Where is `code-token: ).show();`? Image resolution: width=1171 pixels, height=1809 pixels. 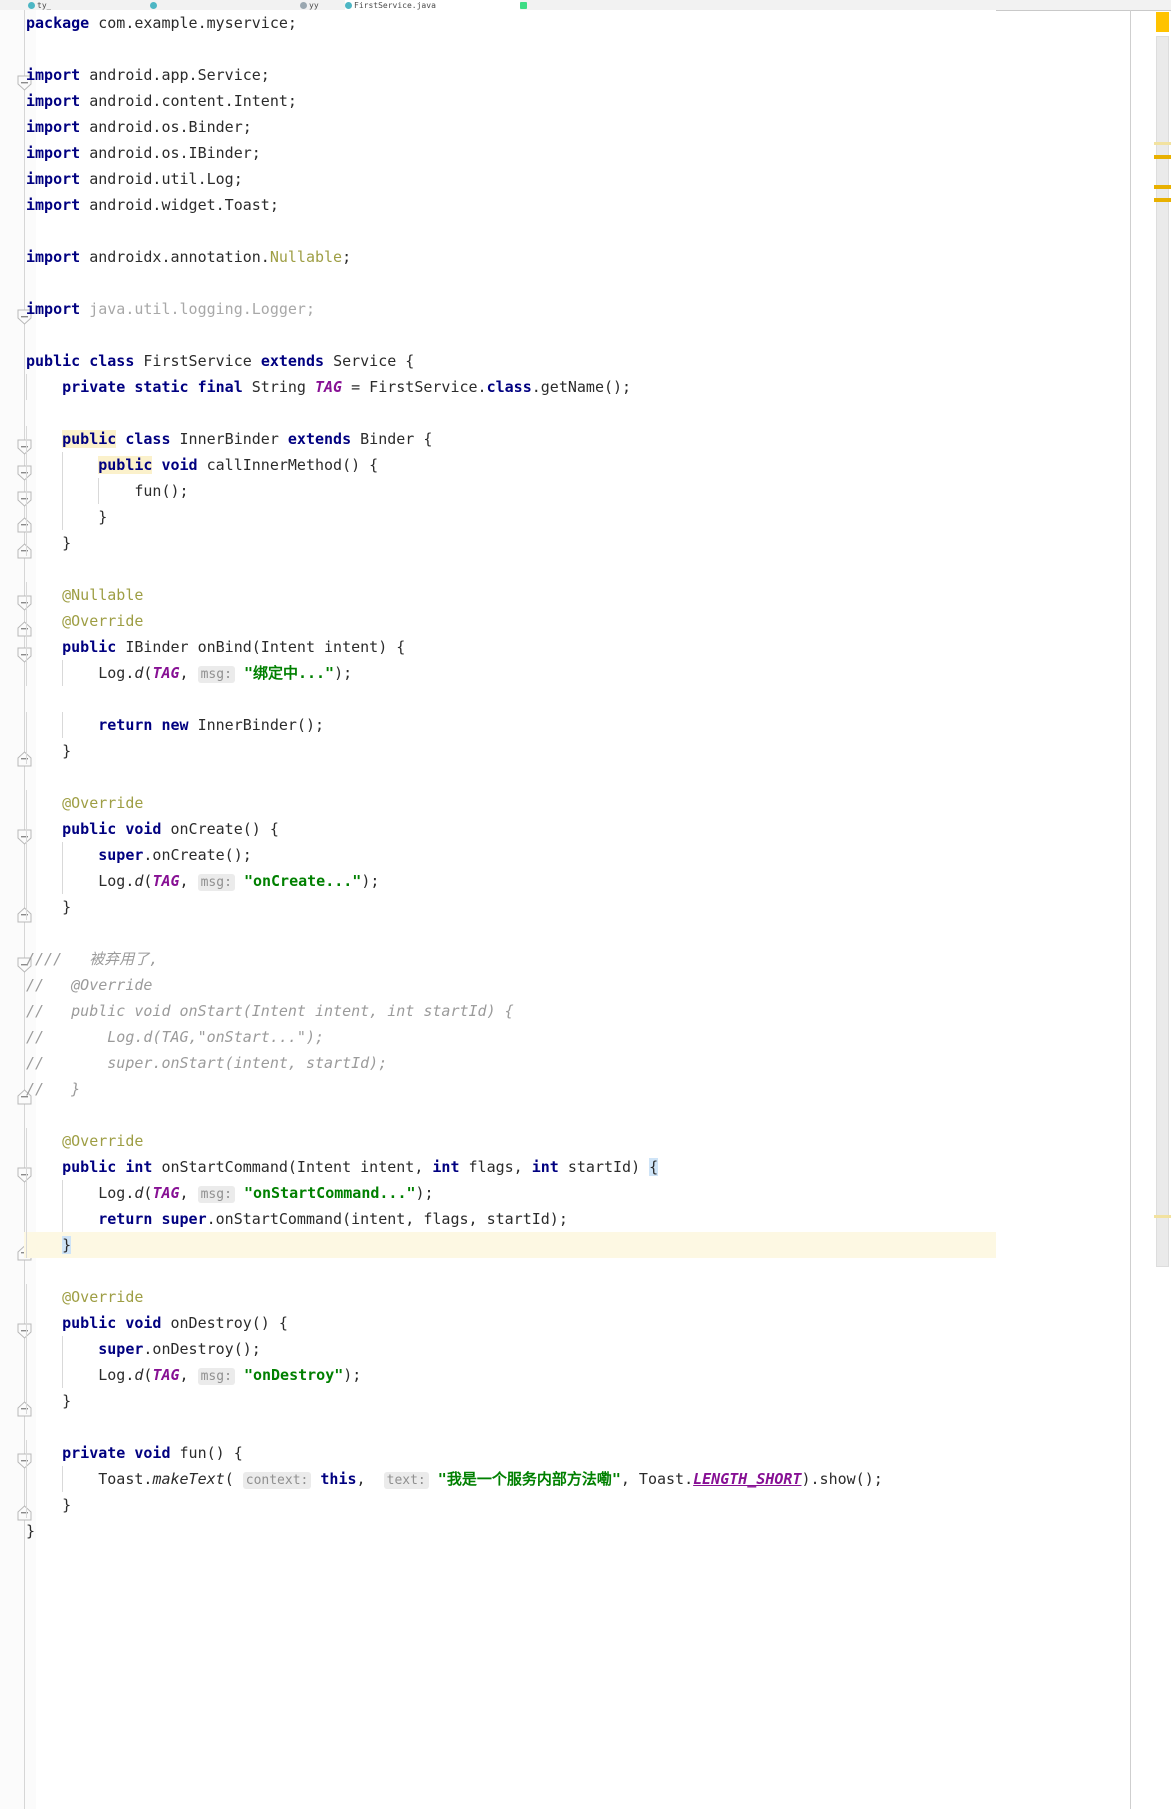 code-token: ).show(); is located at coordinates (842, 1479).